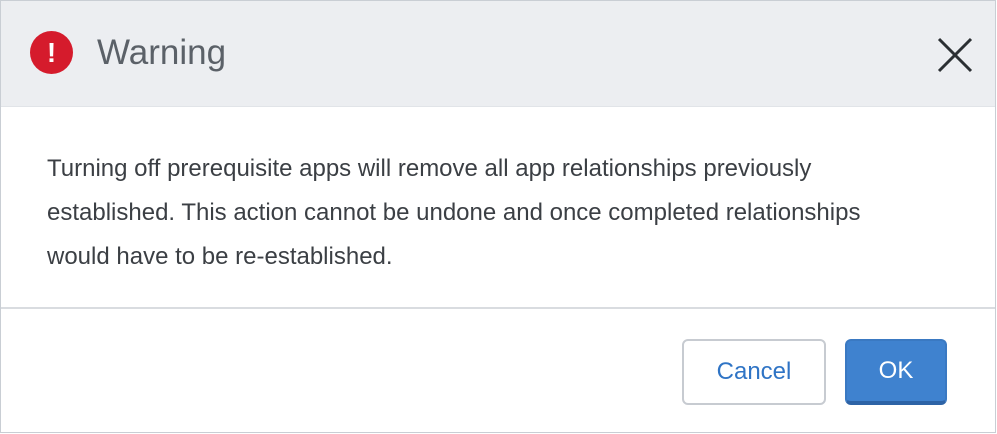 The image size is (997, 434). I want to click on close-icon, so click(955, 55).